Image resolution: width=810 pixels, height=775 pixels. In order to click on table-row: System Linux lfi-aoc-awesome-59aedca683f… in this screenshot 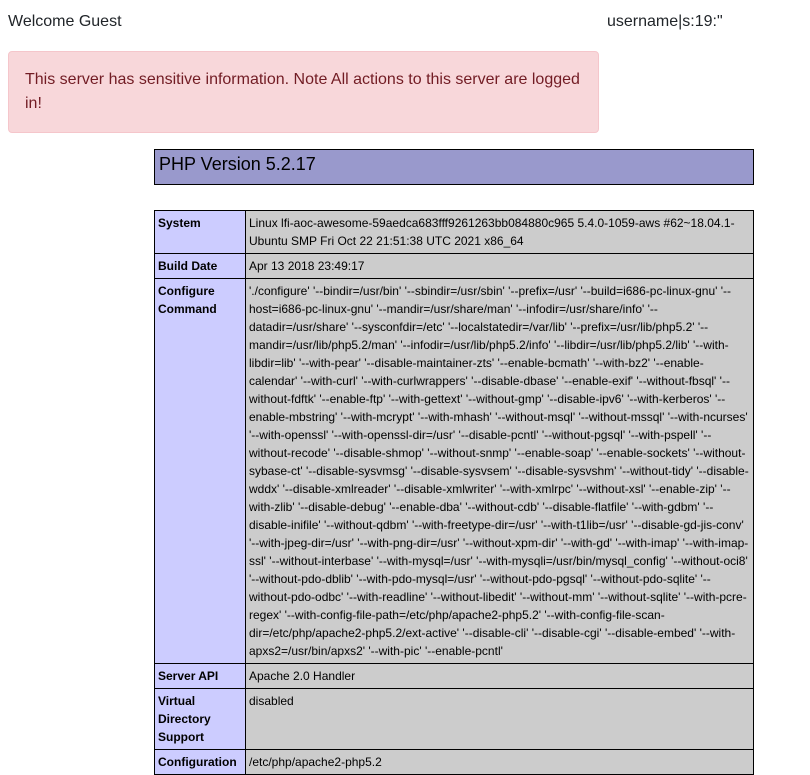, I will do `click(454, 232)`.